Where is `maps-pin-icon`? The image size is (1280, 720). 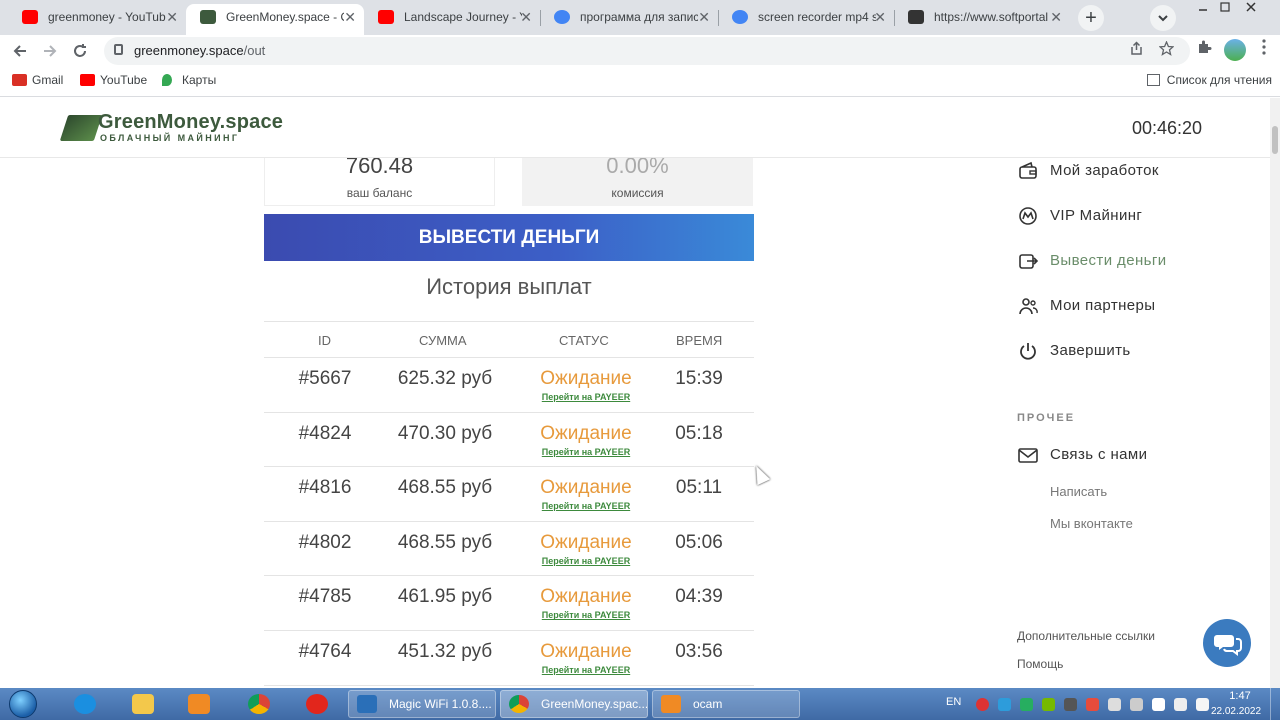
maps-pin-icon is located at coordinates (167, 80).